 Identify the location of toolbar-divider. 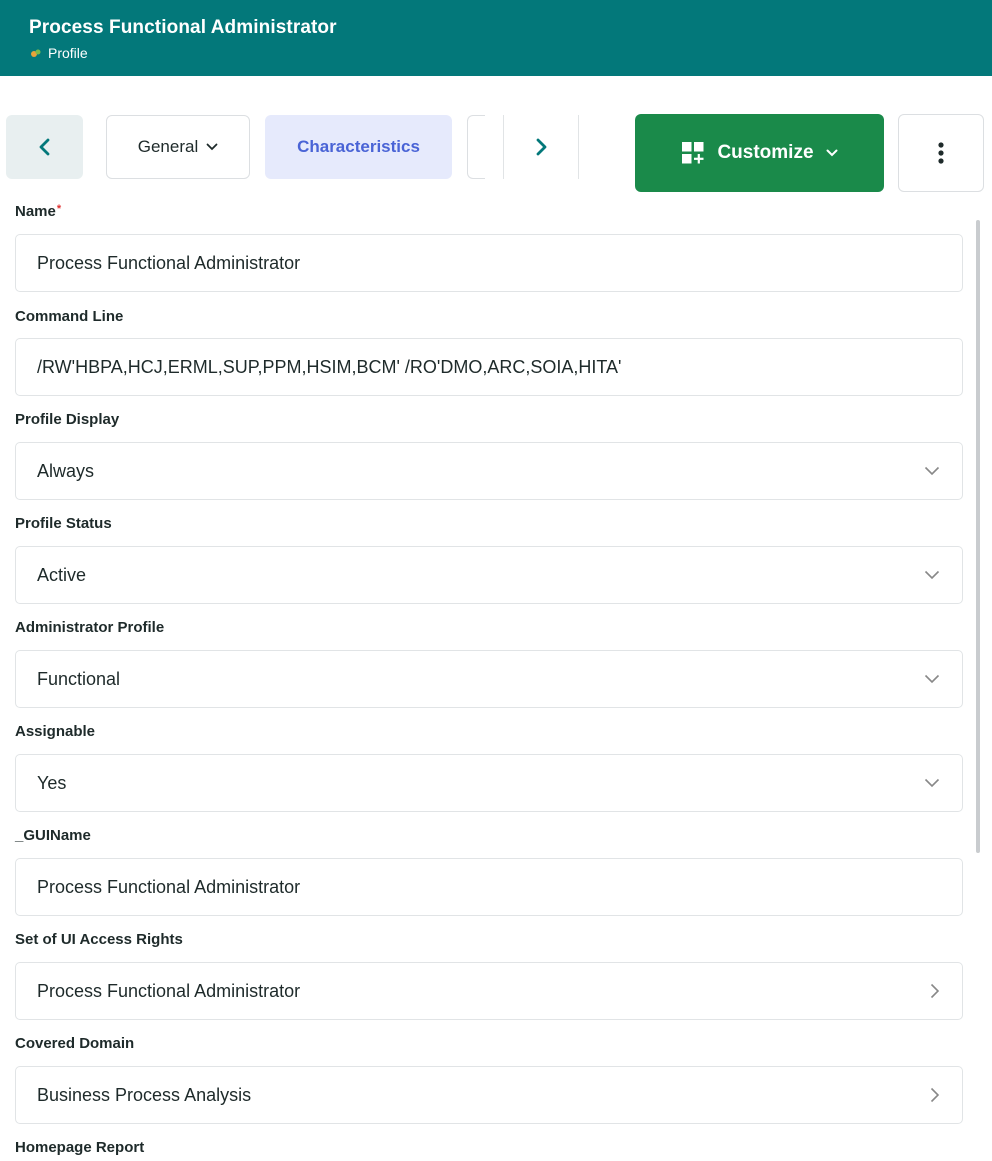
(578, 147).